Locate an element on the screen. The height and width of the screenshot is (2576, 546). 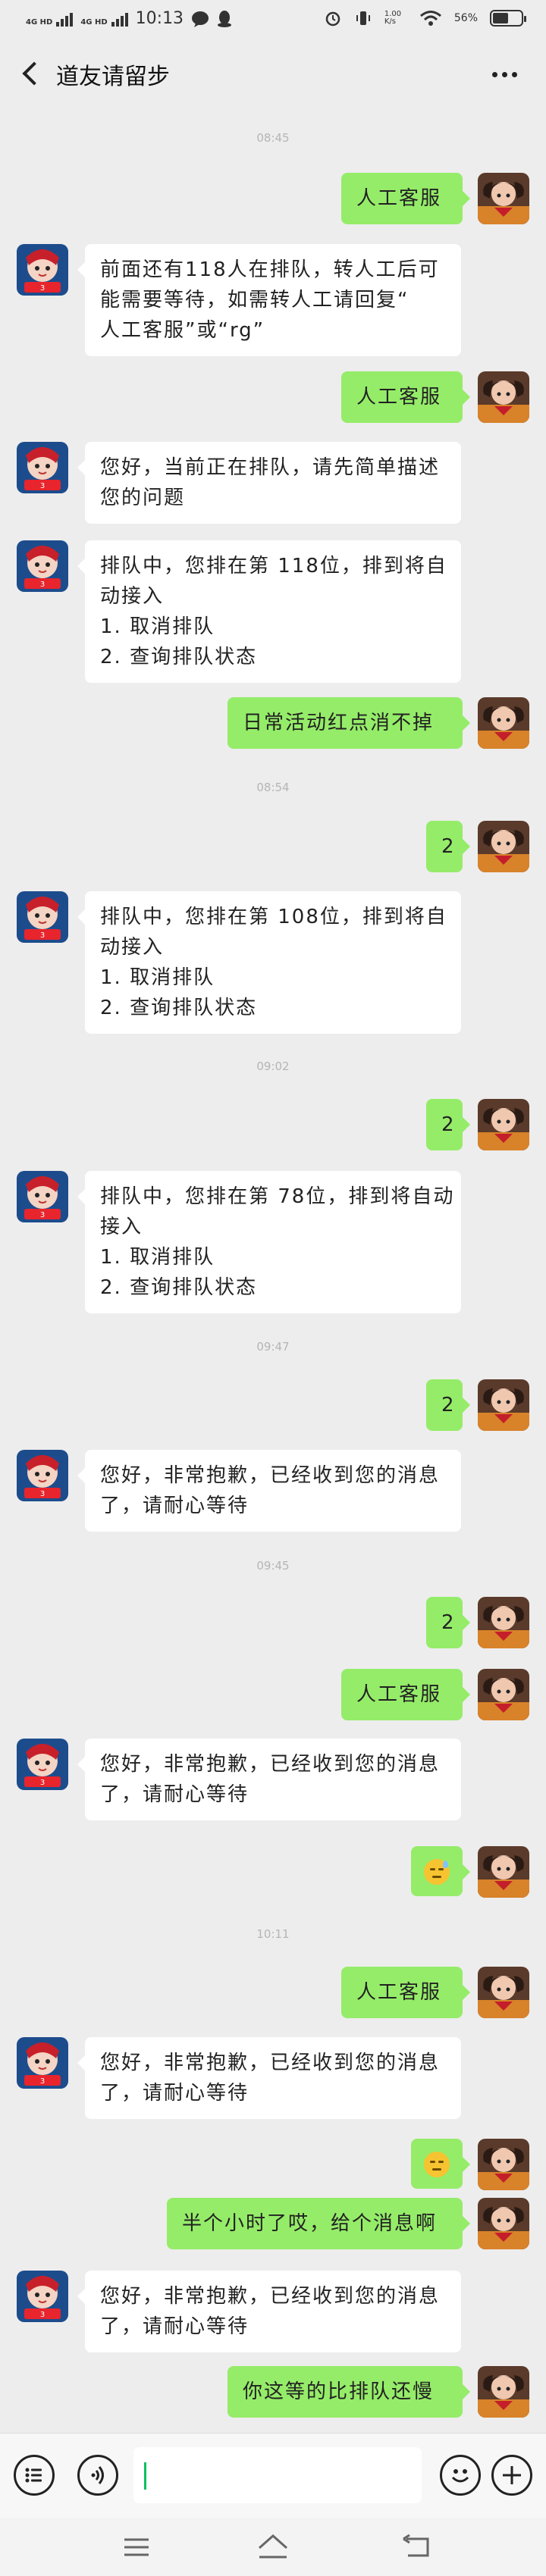
message-text: 前面还有118人在排队，转人工后可 is located at coordinates (270, 269).